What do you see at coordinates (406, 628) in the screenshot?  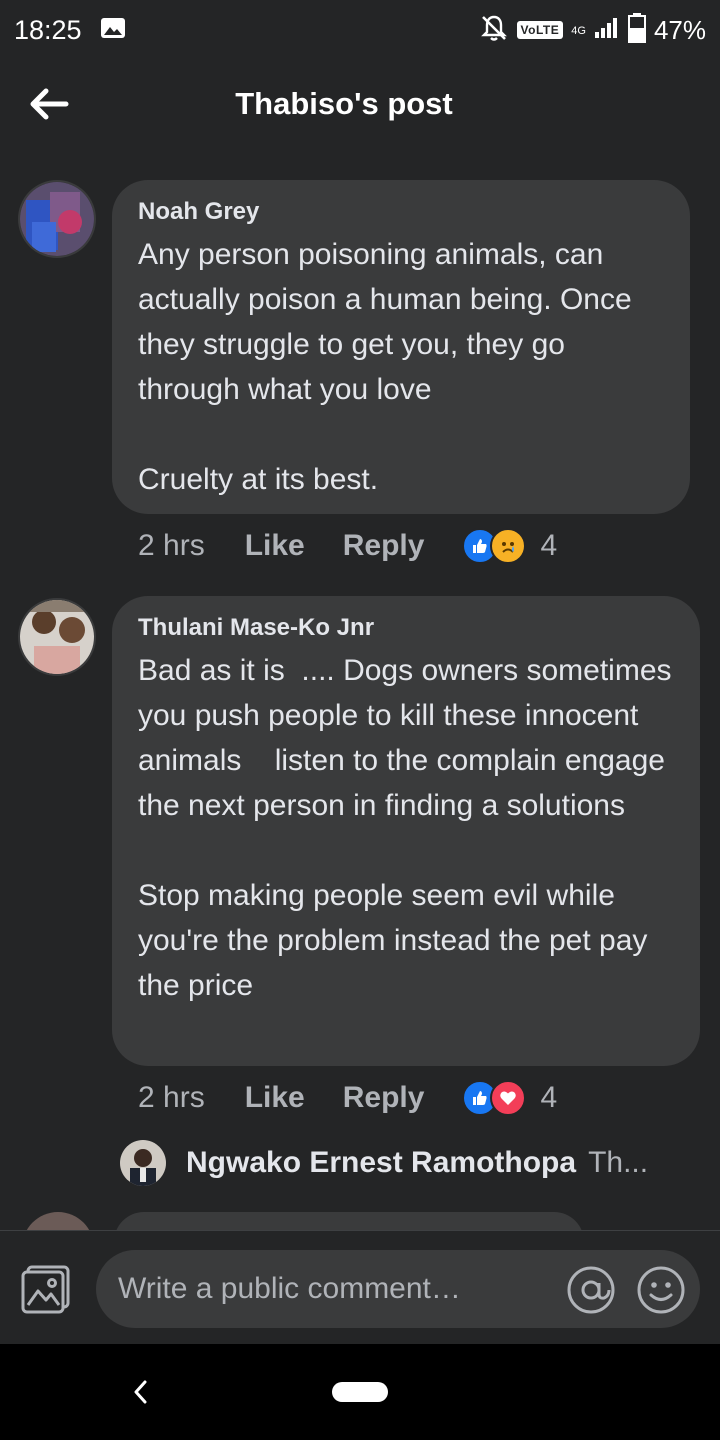 I see `comment-author: Thulani Mase-Ko Jnr` at bounding box center [406, 628].